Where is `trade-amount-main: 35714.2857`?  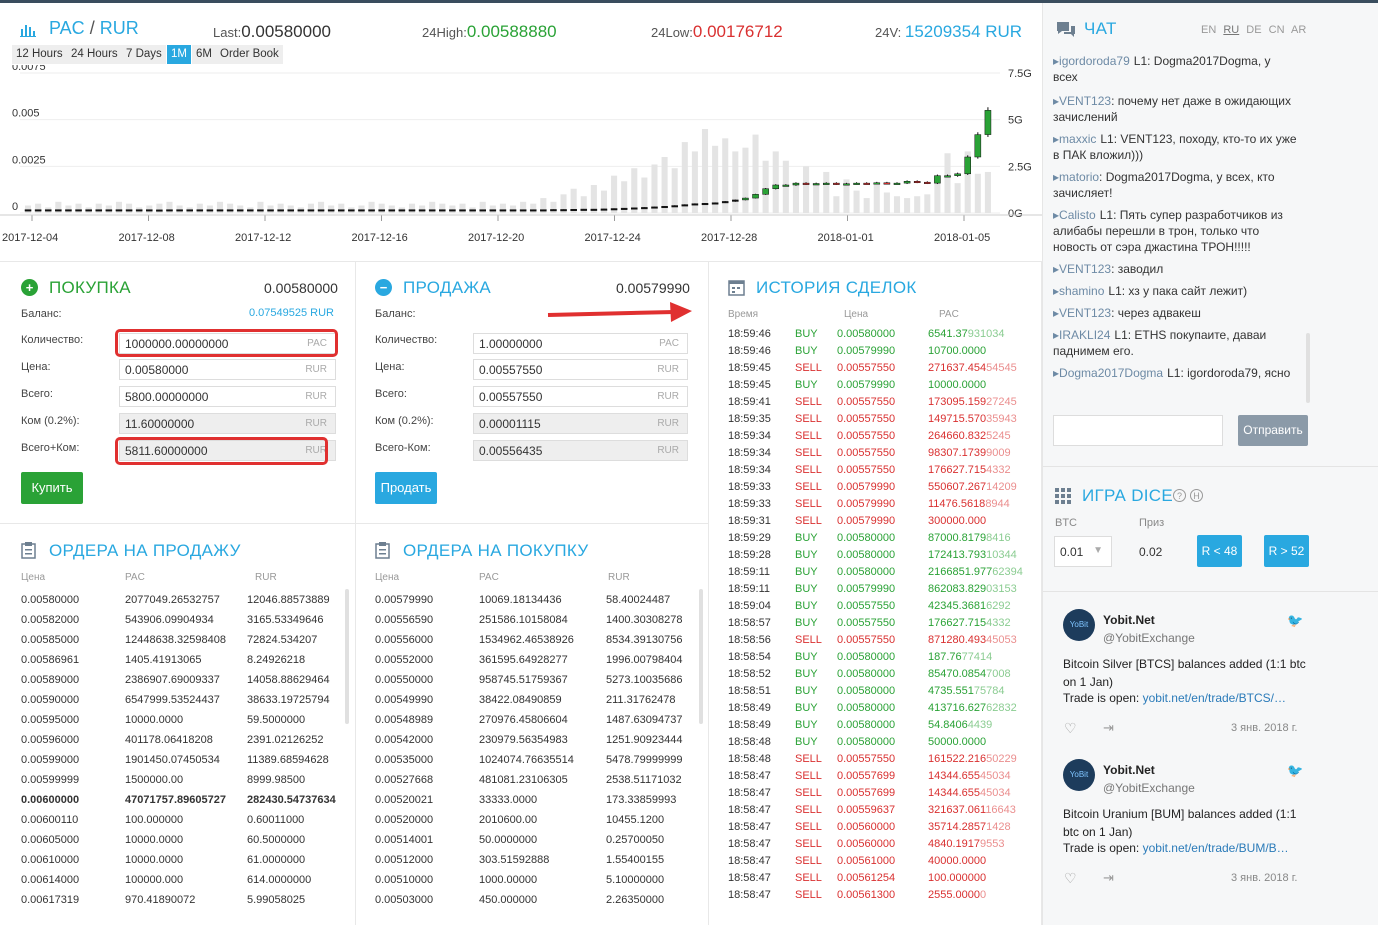
trade-amount-main: 35714.2857 is located at coordinates (957, 827).